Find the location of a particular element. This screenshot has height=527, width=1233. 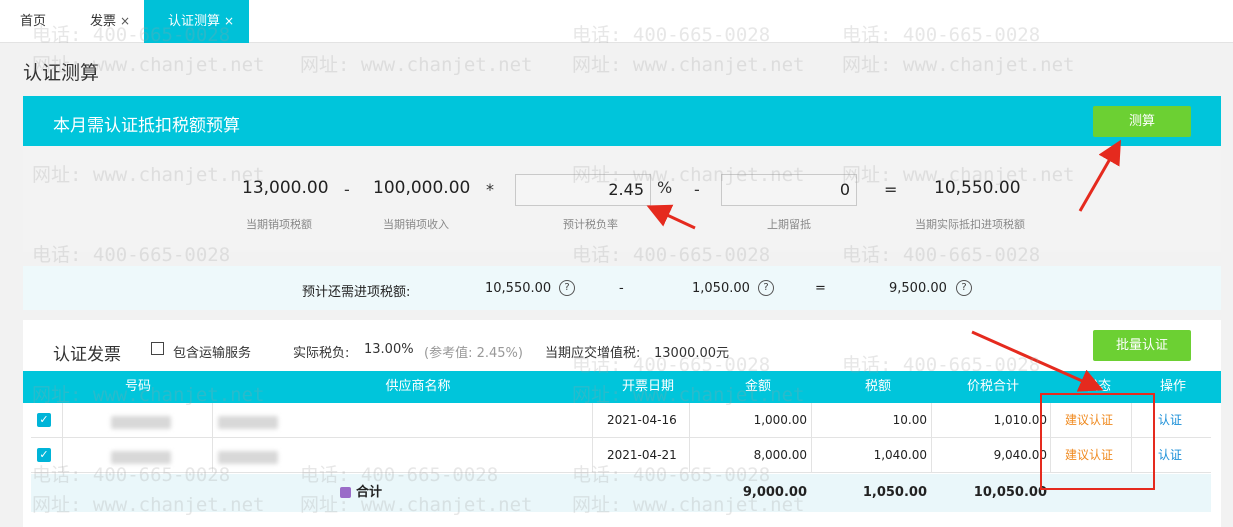

tab-invoice: 发票 × is located at coordinates (110, 21).